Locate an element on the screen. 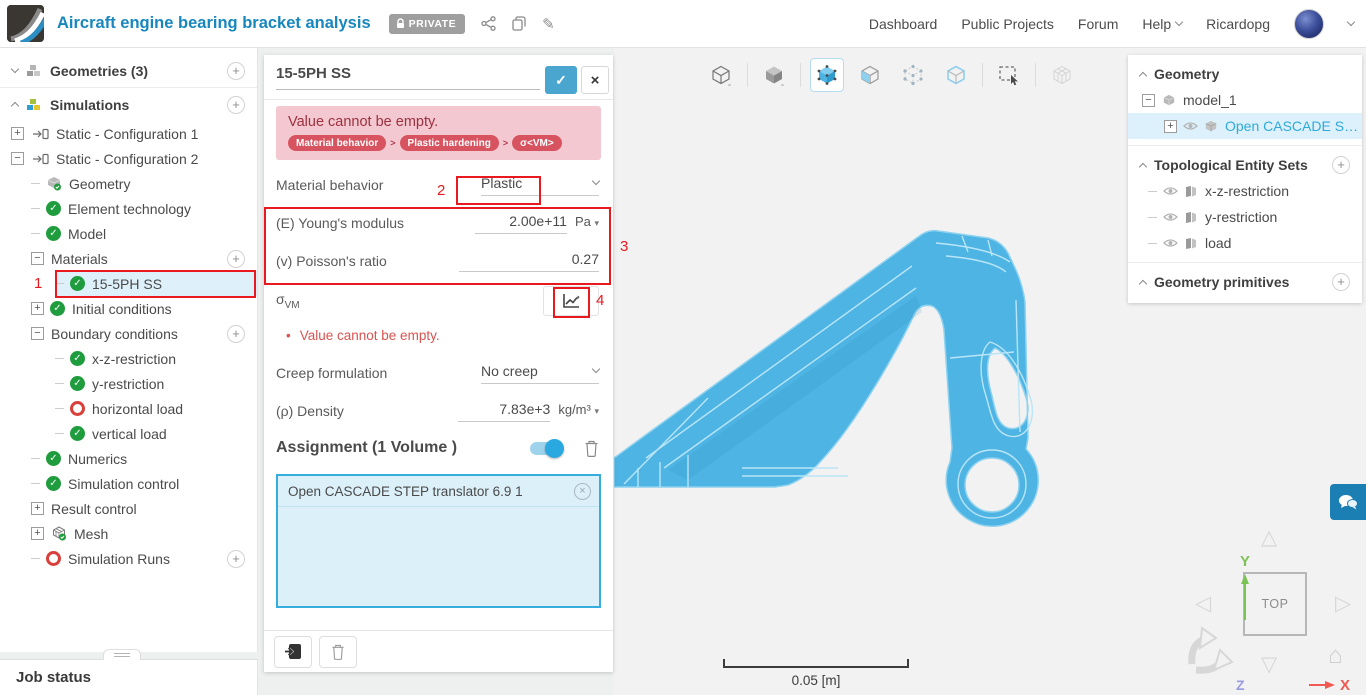 This screenshot has height=695, width=1366. sidebar-item-mesh: + Mesh is located at coordinates (128, 533).